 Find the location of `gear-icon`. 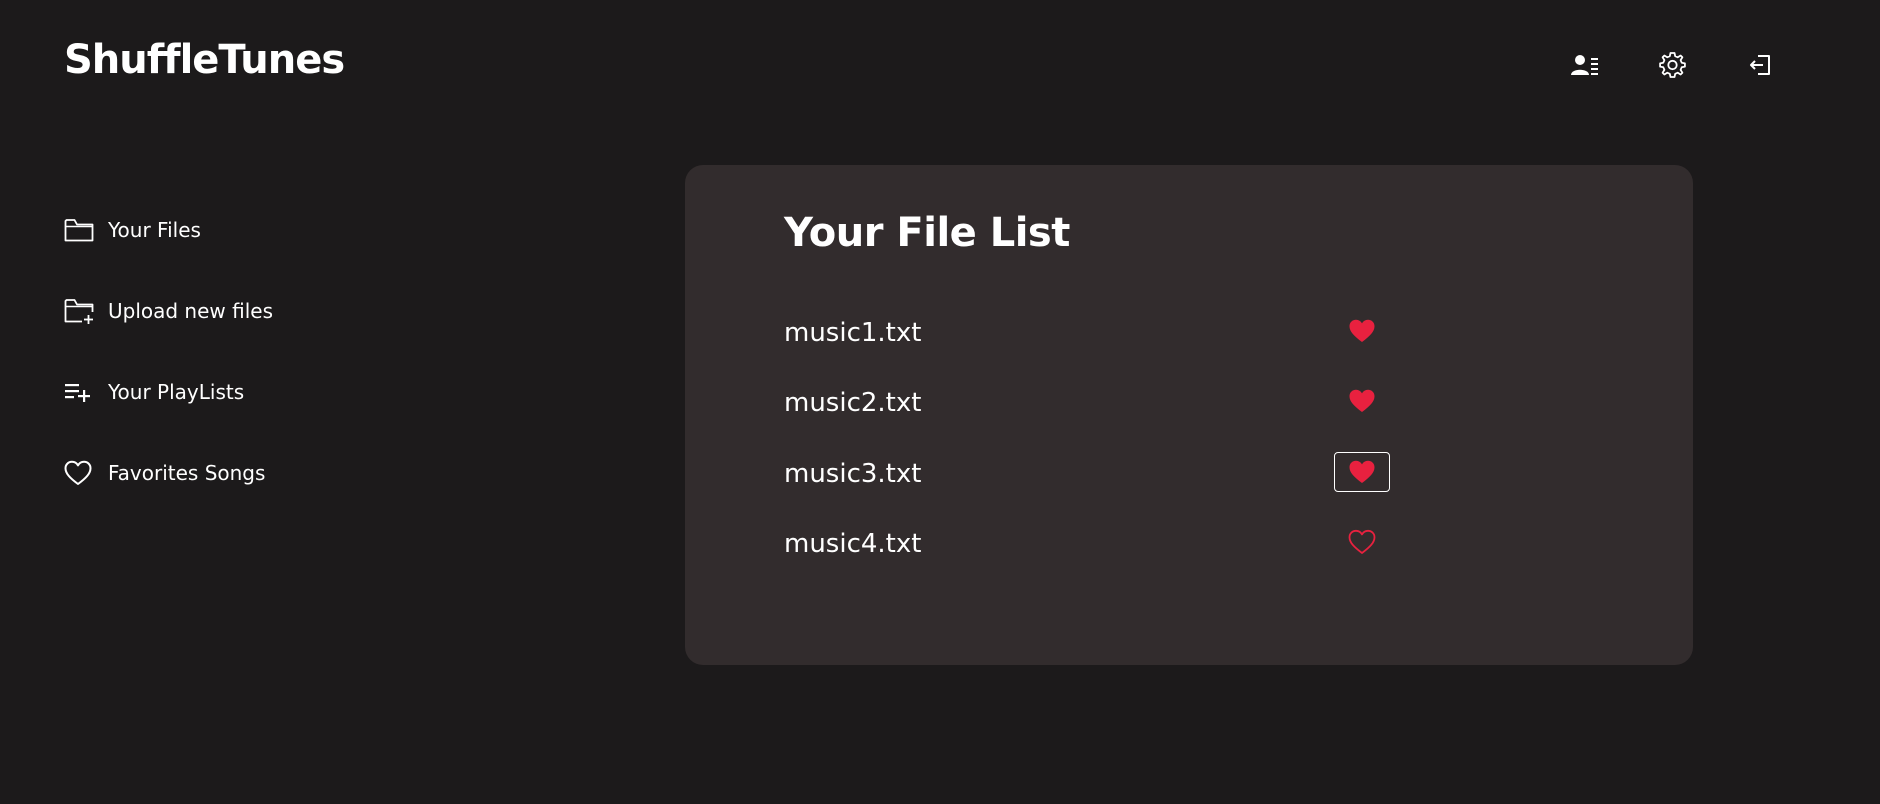

gear-icon is located at coordinates (1672, 65).